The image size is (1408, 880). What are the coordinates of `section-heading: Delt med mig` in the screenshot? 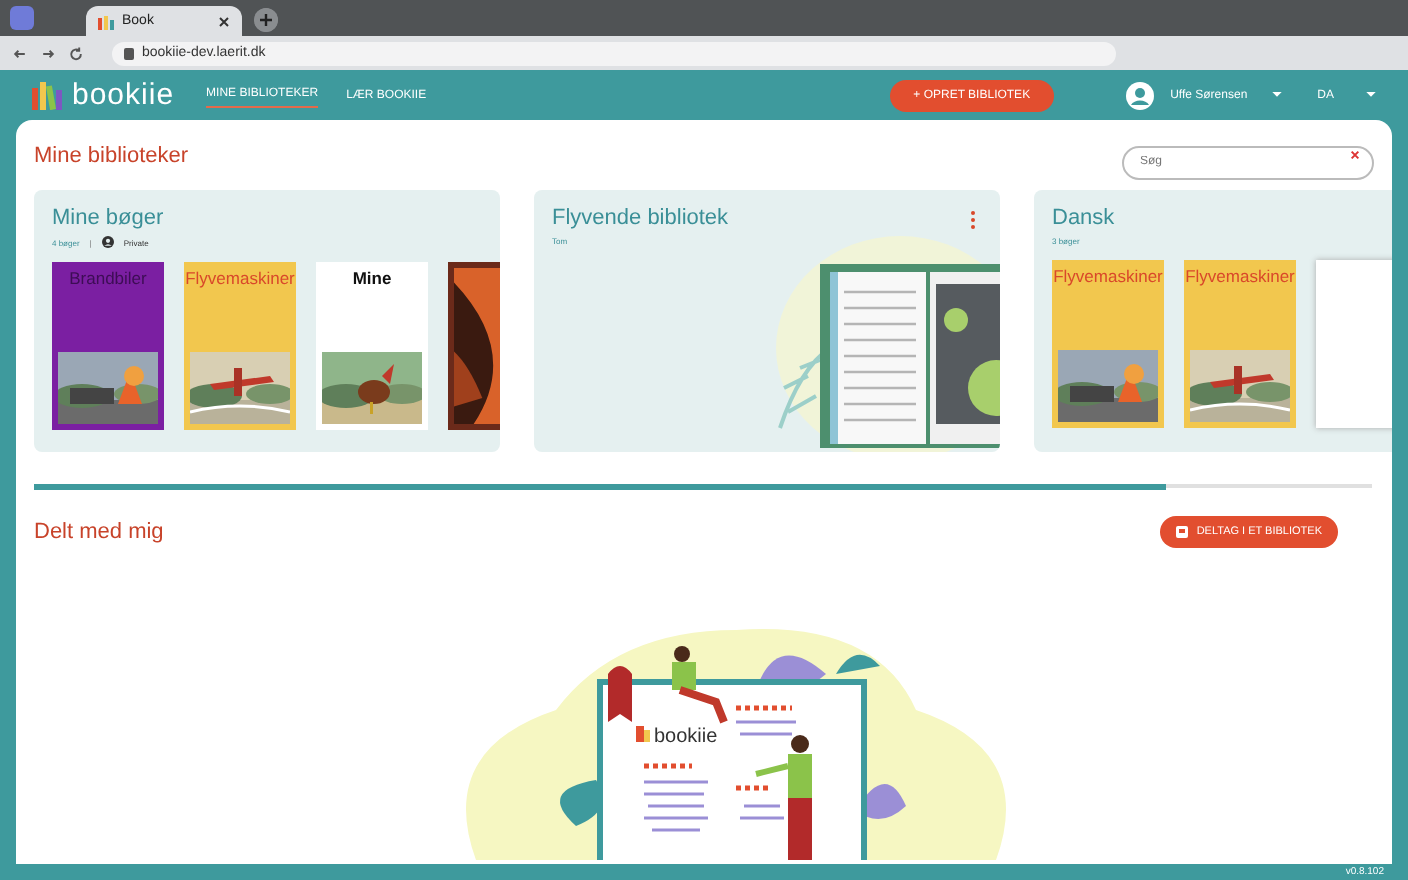 It's located at (99, 532).